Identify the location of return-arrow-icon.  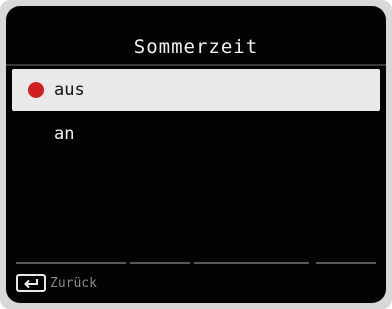
(31, 283).